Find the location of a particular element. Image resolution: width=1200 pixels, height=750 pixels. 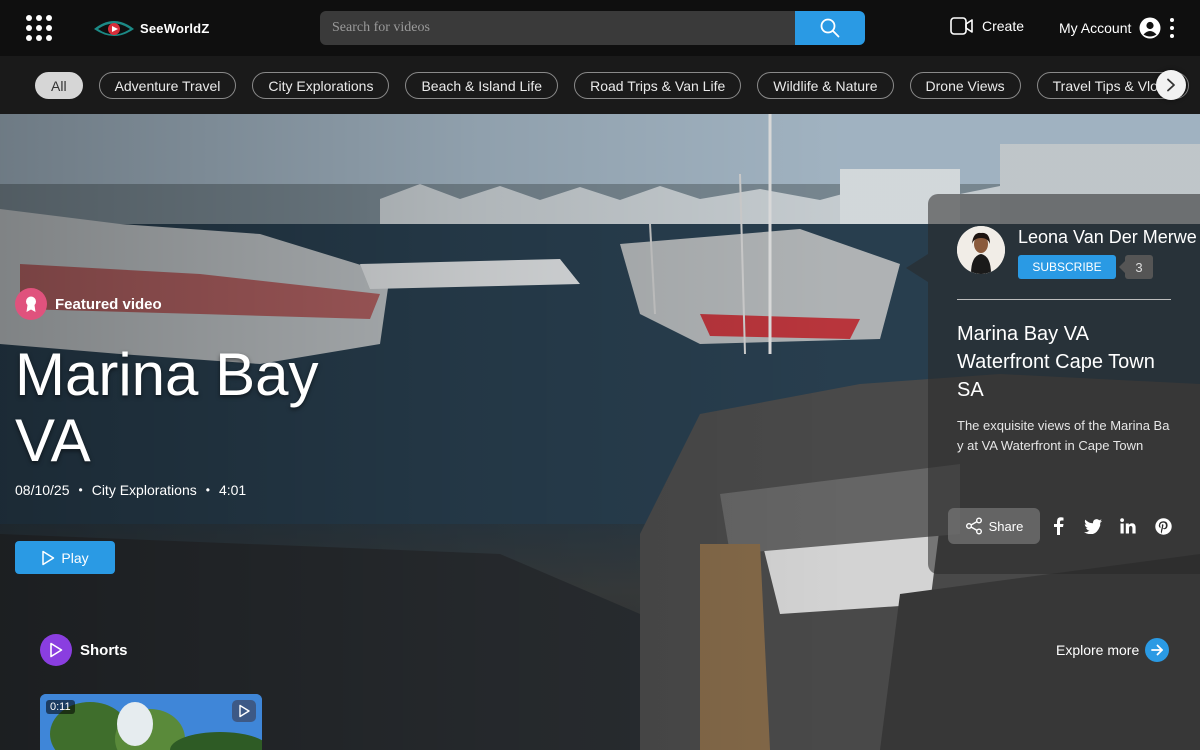

category-chip-wildlife-nature: Wildlife & Nature is located at coordinates (825, 85).